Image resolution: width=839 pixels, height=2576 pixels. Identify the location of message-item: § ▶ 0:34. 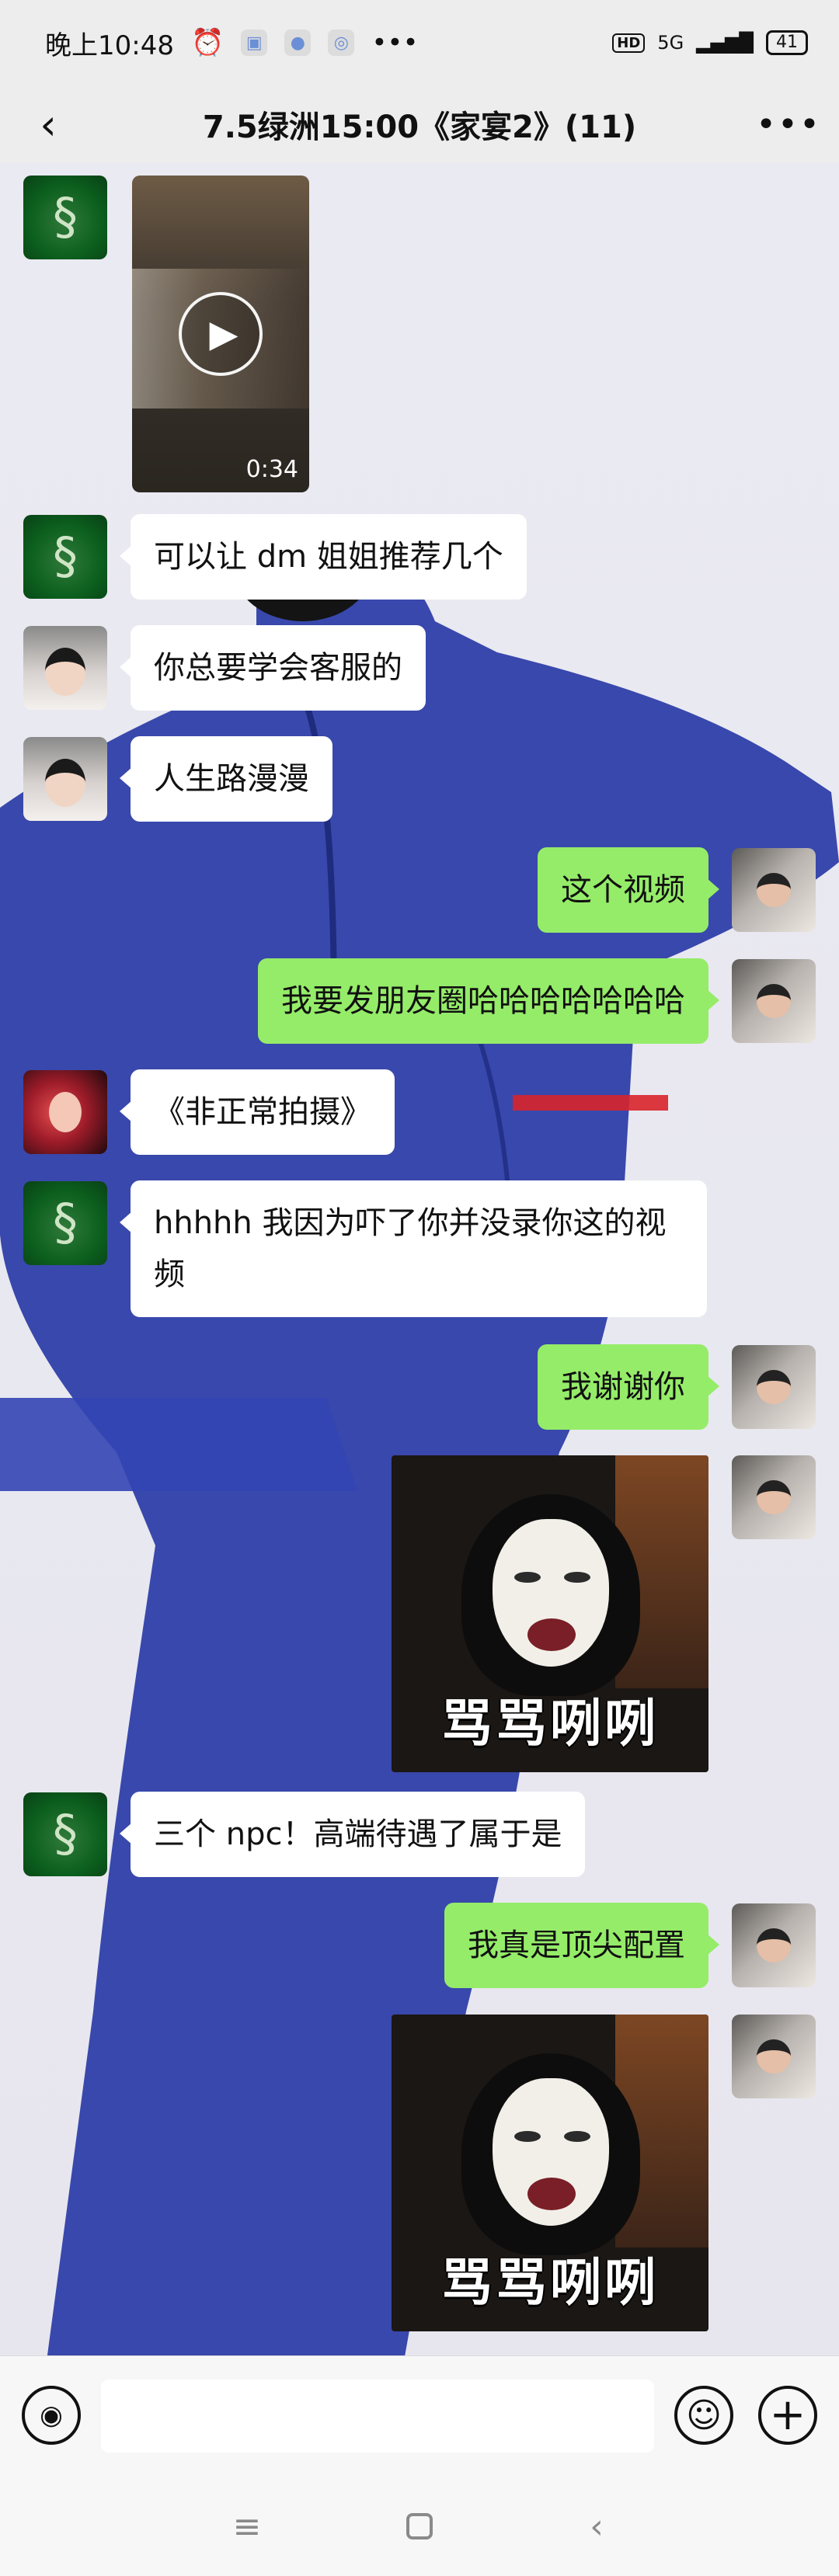
(419, 330).